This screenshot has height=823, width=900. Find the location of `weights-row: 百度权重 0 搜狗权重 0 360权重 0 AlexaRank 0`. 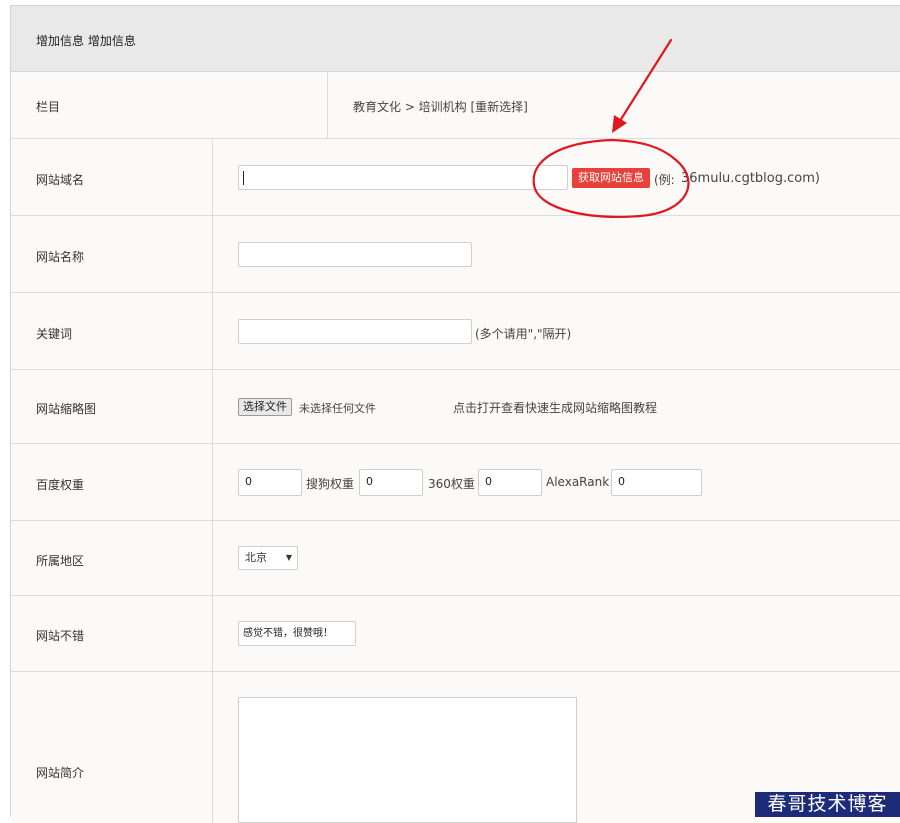

weights-row: 百度权重 0 搜狗权重 0 360权重 0 AlexaRank 0 is located at coordinates (455, 482).